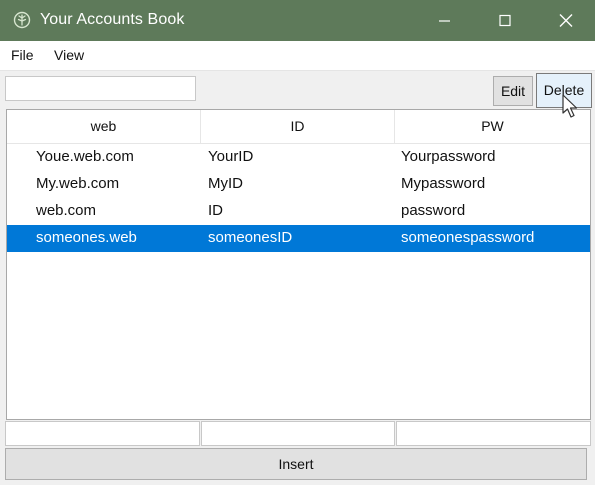 The width and height of the screenshot is (595, 485). What do you see at coordinates (22, 20) in the screenshot?
I see `app-leaf-icon` at bounding box center [22, 20].